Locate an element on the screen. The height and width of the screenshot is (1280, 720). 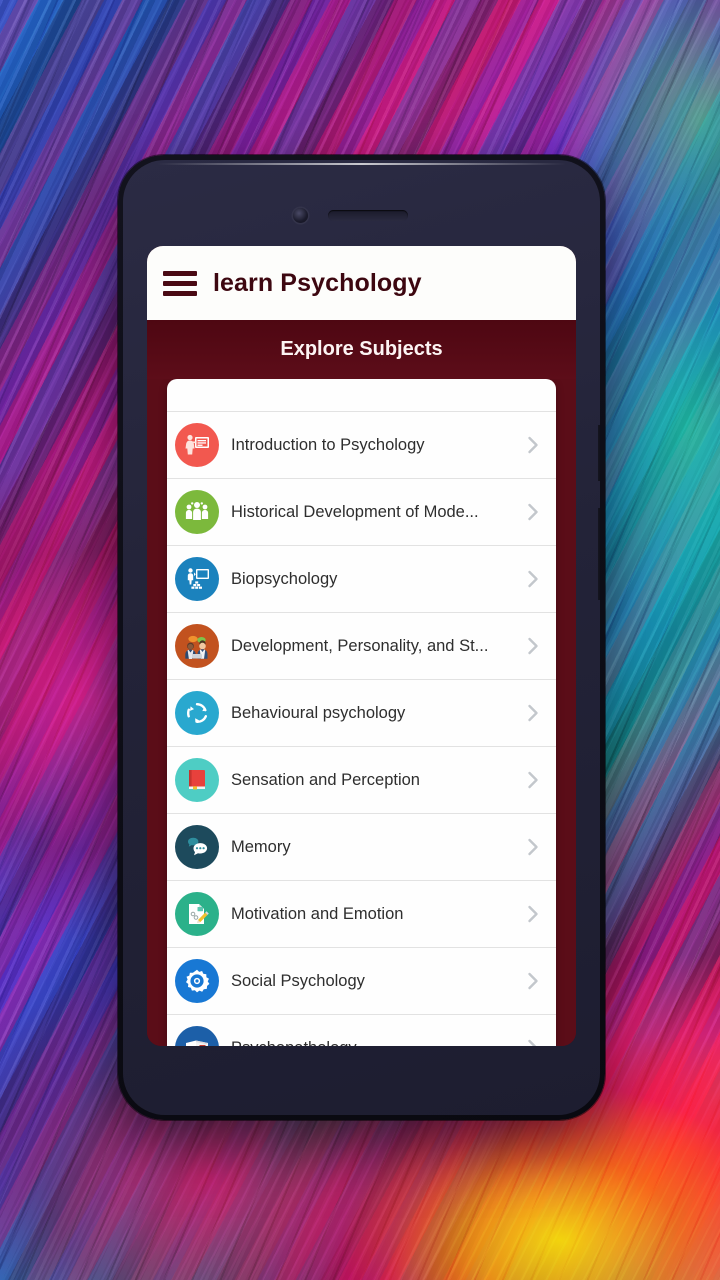
list-item-label: Behavioural psychology is located at coordinates (318, 712).